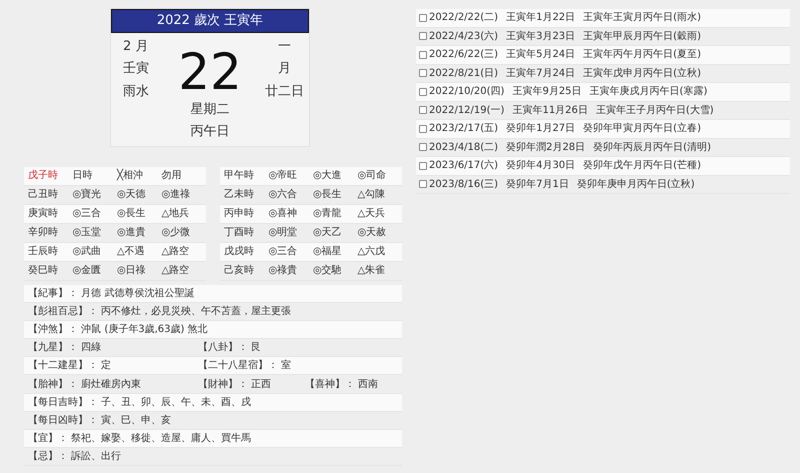 Image resolution: width=800 pixels, height=473 pixels. Describe the element at coordinates (218, 348) in the screenshot. I see `field-label: 【八卦】` at that location.